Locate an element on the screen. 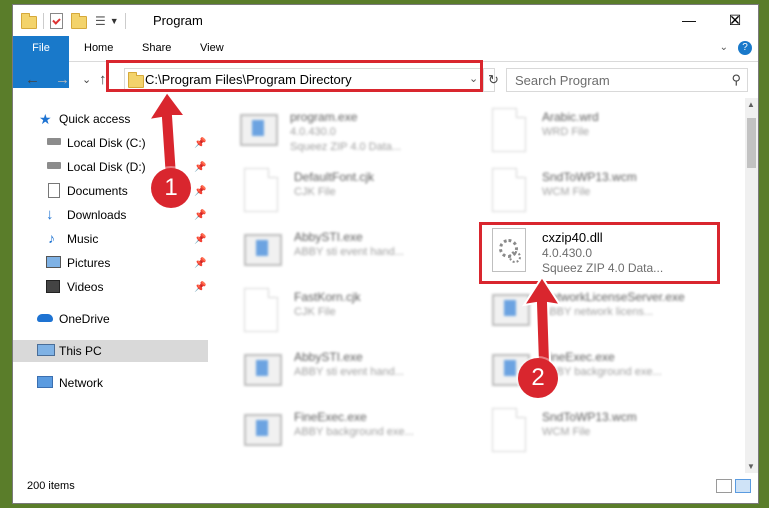 The width and height of the screenshot is (769, 508). sidebar-item-label: Downloads is located at coordinates (97, 215).